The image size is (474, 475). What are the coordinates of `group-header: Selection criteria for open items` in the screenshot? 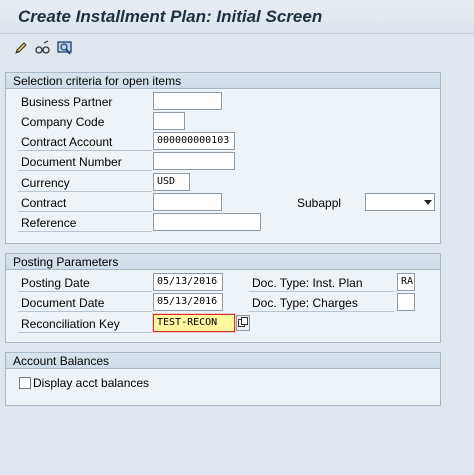 It's located at (223, 81).